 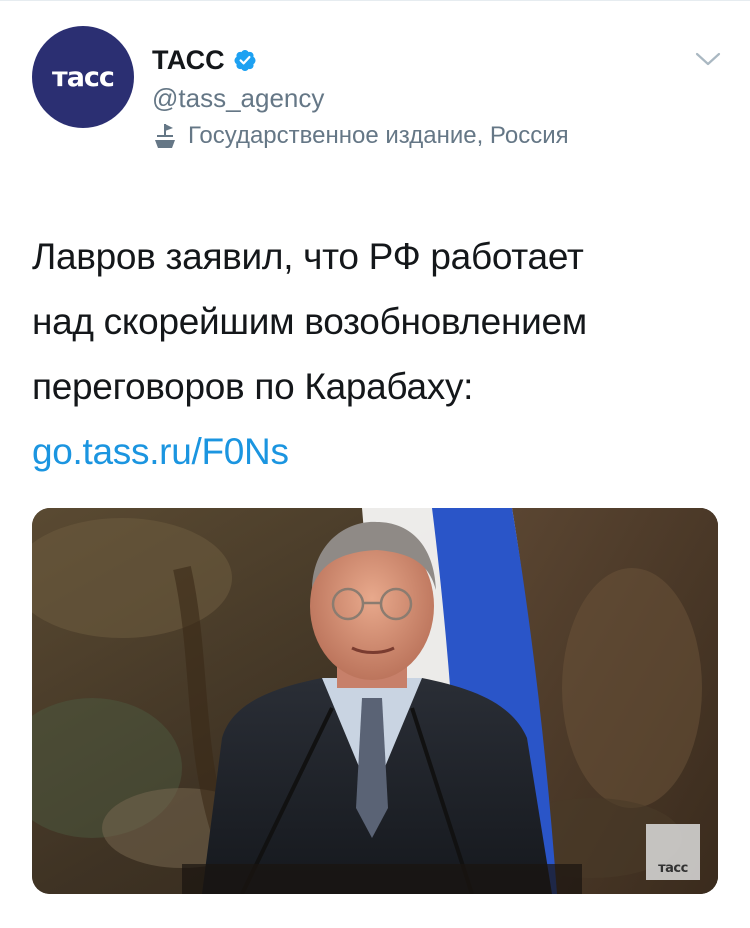 What do you see at coordinates (253, 386) in the screenshot?
I see `tweet-text-line: переговоров по Карабаху:` at bounding box center [253, 386].